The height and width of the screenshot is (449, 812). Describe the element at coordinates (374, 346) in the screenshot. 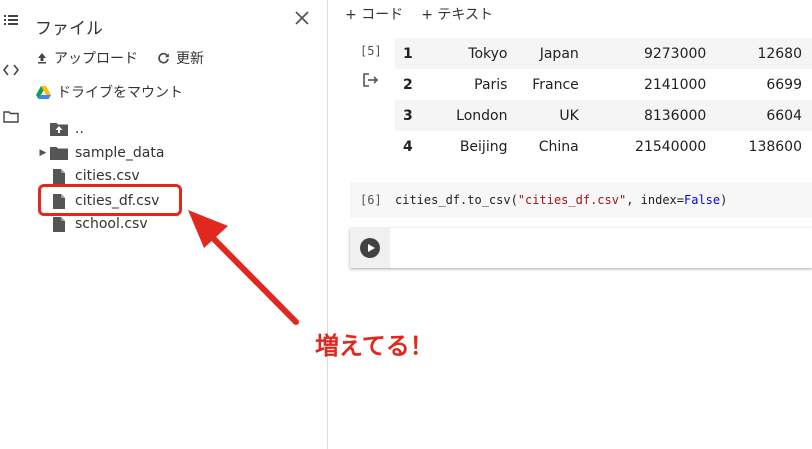

I see `annotation-text: 増えてる！` at that location.